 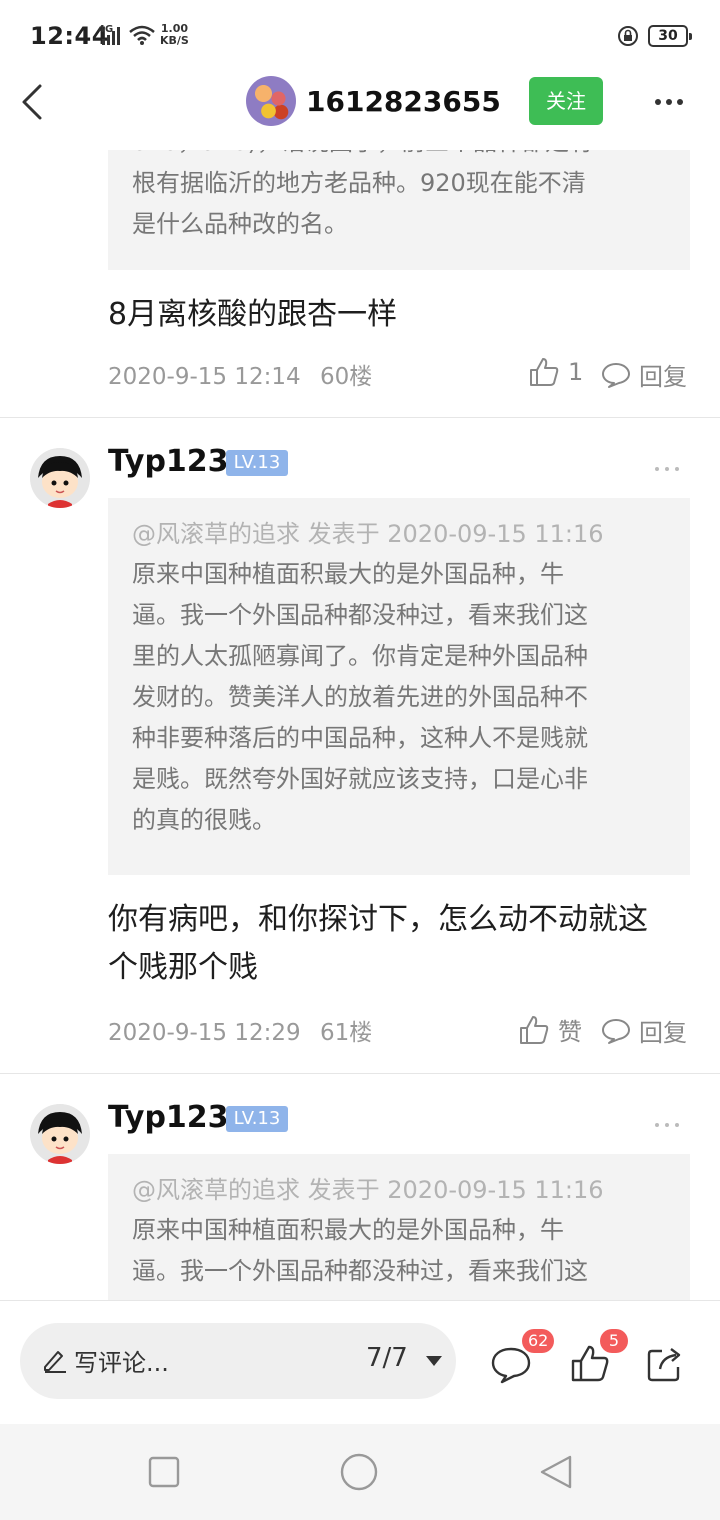 What do you see at coordinates (142, 35) in the screenshot?
I see `wifi-icon` at bounding box center [142, 35].